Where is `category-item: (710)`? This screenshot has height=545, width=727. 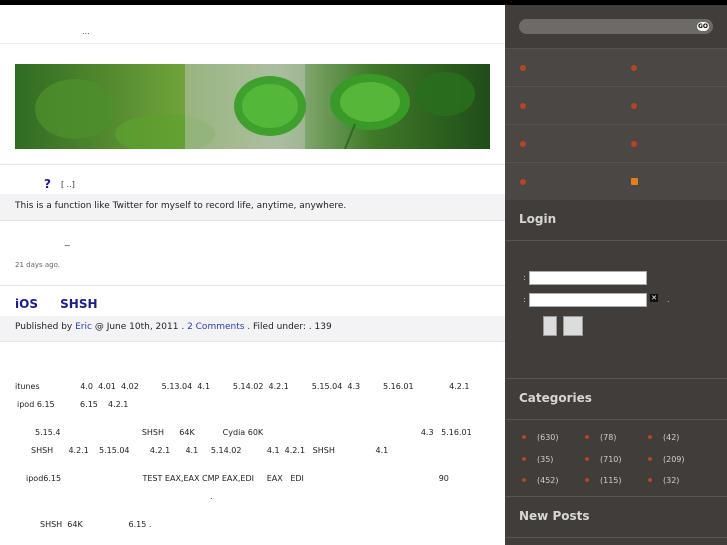 category-item: (710) is located at coordinates (611, 459).